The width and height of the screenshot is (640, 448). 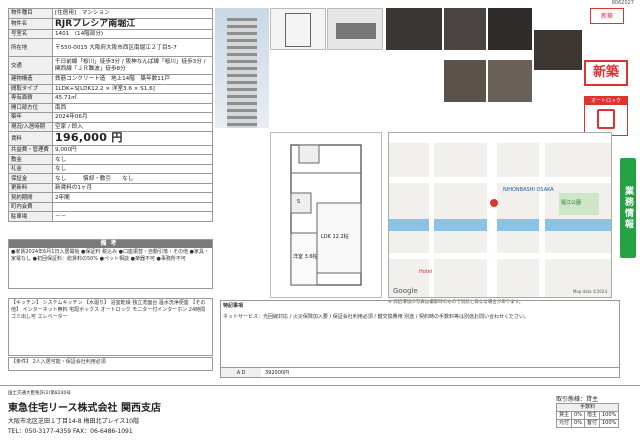 I want to click on license-text: 国土交通大臣免許(2)第8240号, so click(x=39, y=393).